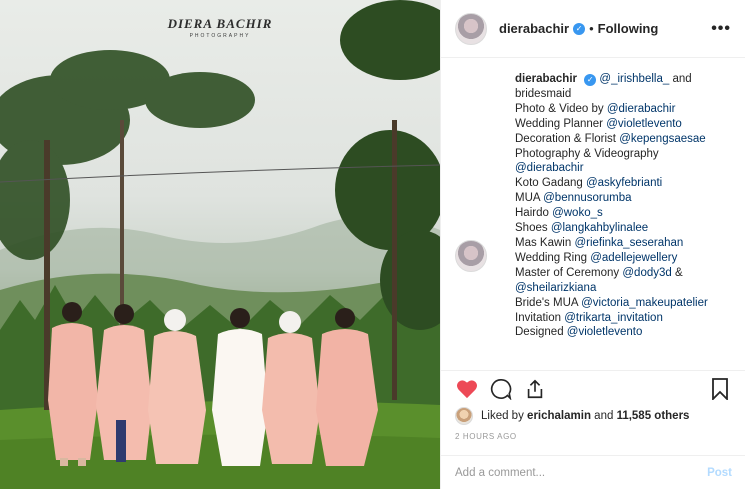 The width and height of the screenshot is (745, 489). I want to click on caption-line: Photo & Video by @dierabachir, so click(611, 109).